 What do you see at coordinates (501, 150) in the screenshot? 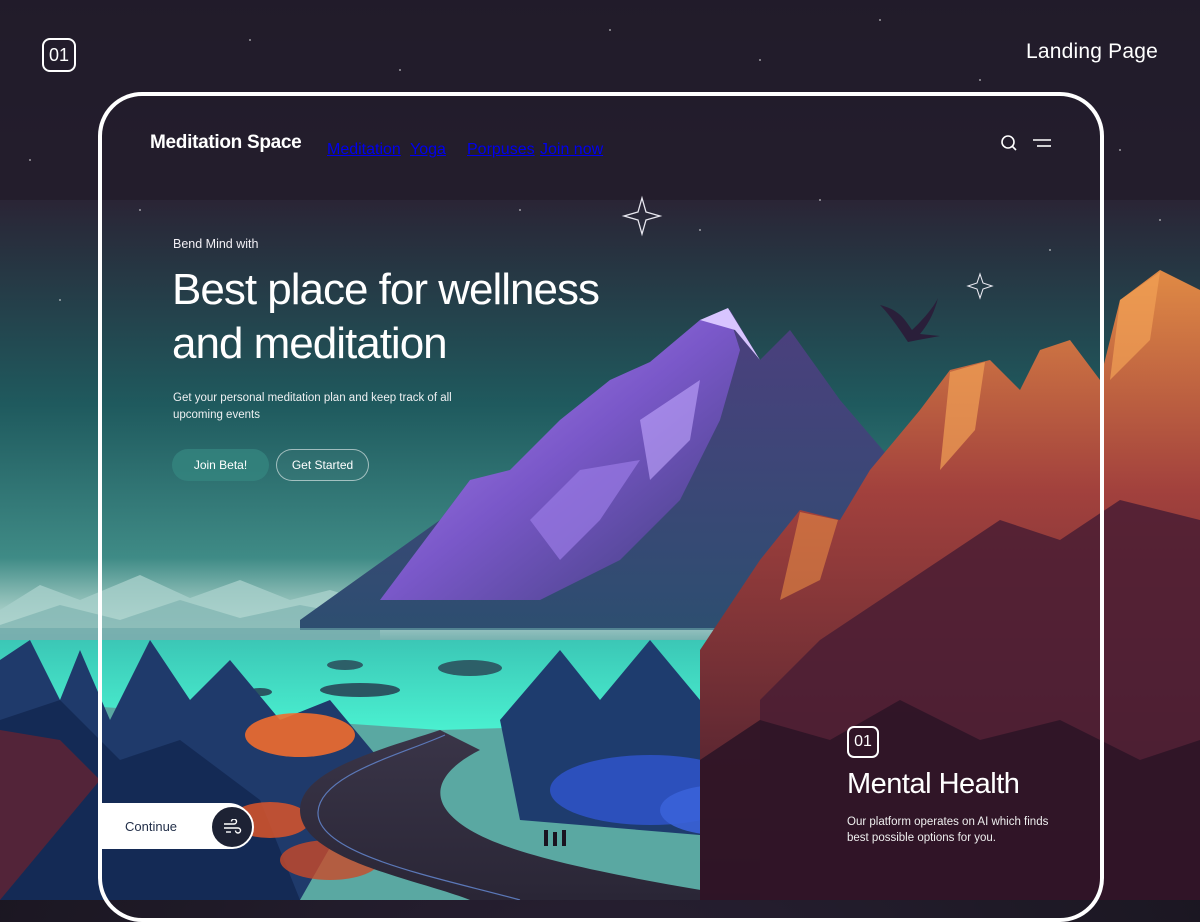
I see `nav-item-porpuses: Porpuses` at bounding box center [501, 150].